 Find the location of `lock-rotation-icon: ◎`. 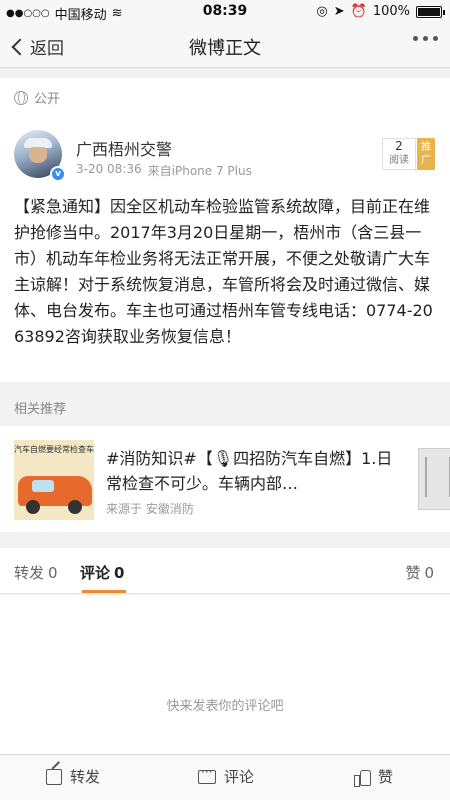

lock-rotation-icon: ◎ is located at coordinates (322, 11).